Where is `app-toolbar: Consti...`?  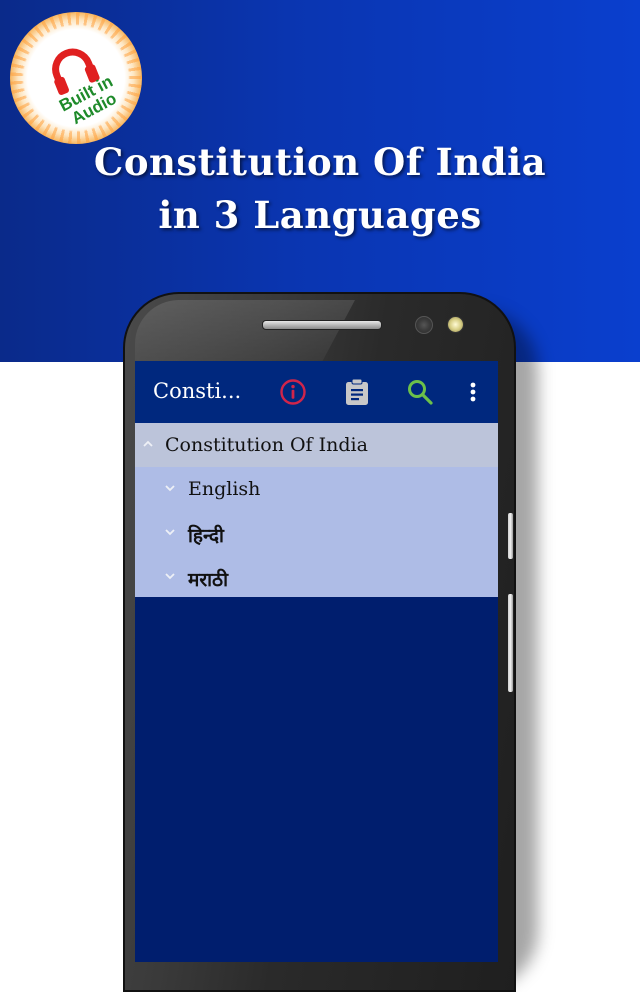 app-toolbar: Consti... is located at coordinates (316, 392).